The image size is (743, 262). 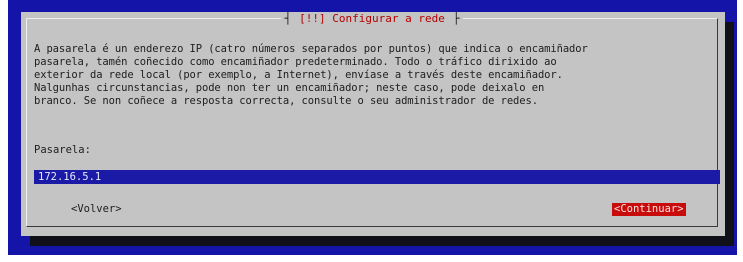 What do you see at coordinates (377, 177) in the screenshot?
I see `gateway-input` at bounding box center [377, 177].